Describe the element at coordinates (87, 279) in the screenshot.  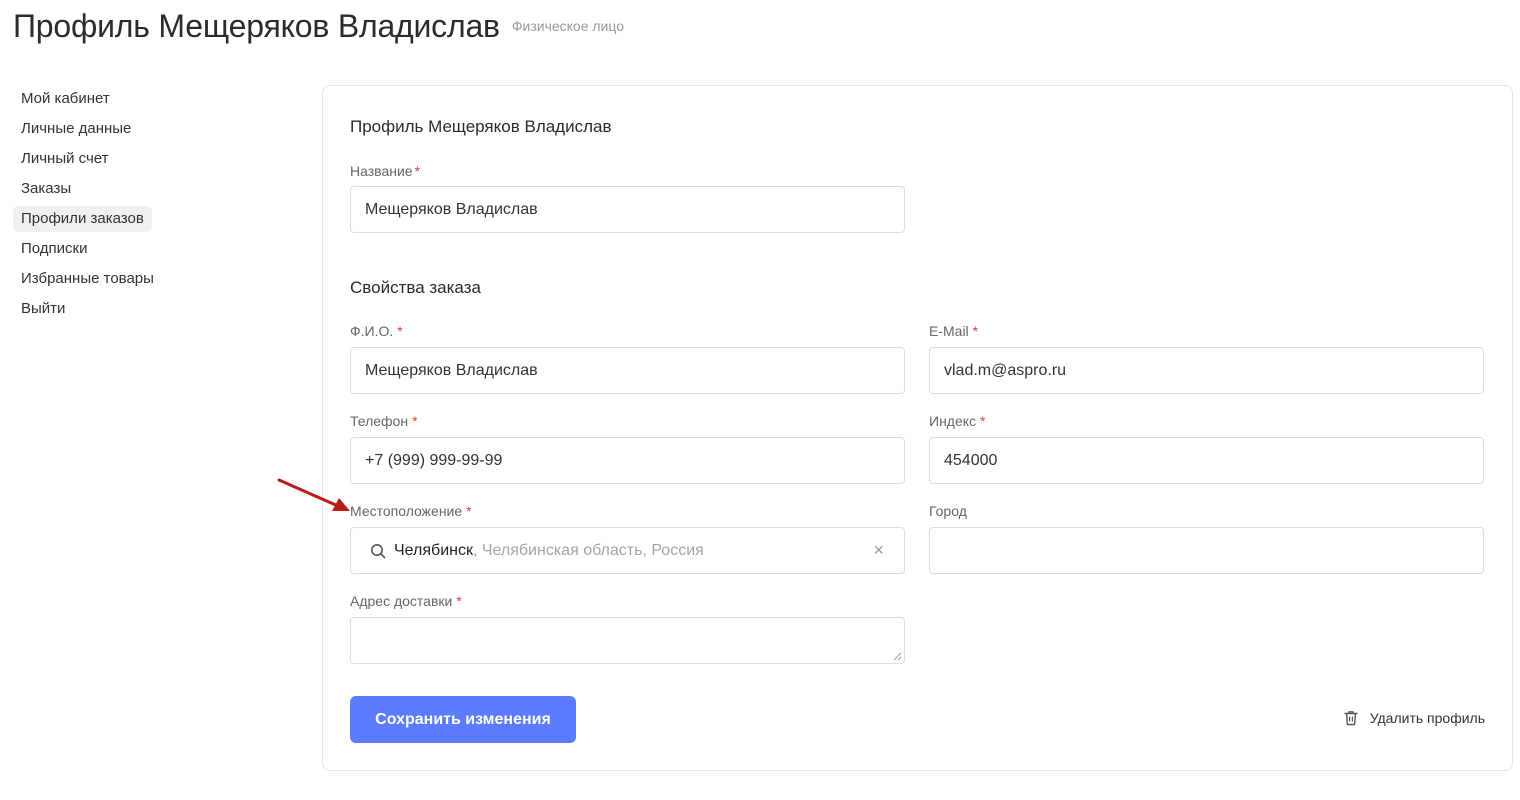
I see `sidebar-item-favorites: Избранные товары` at that location.